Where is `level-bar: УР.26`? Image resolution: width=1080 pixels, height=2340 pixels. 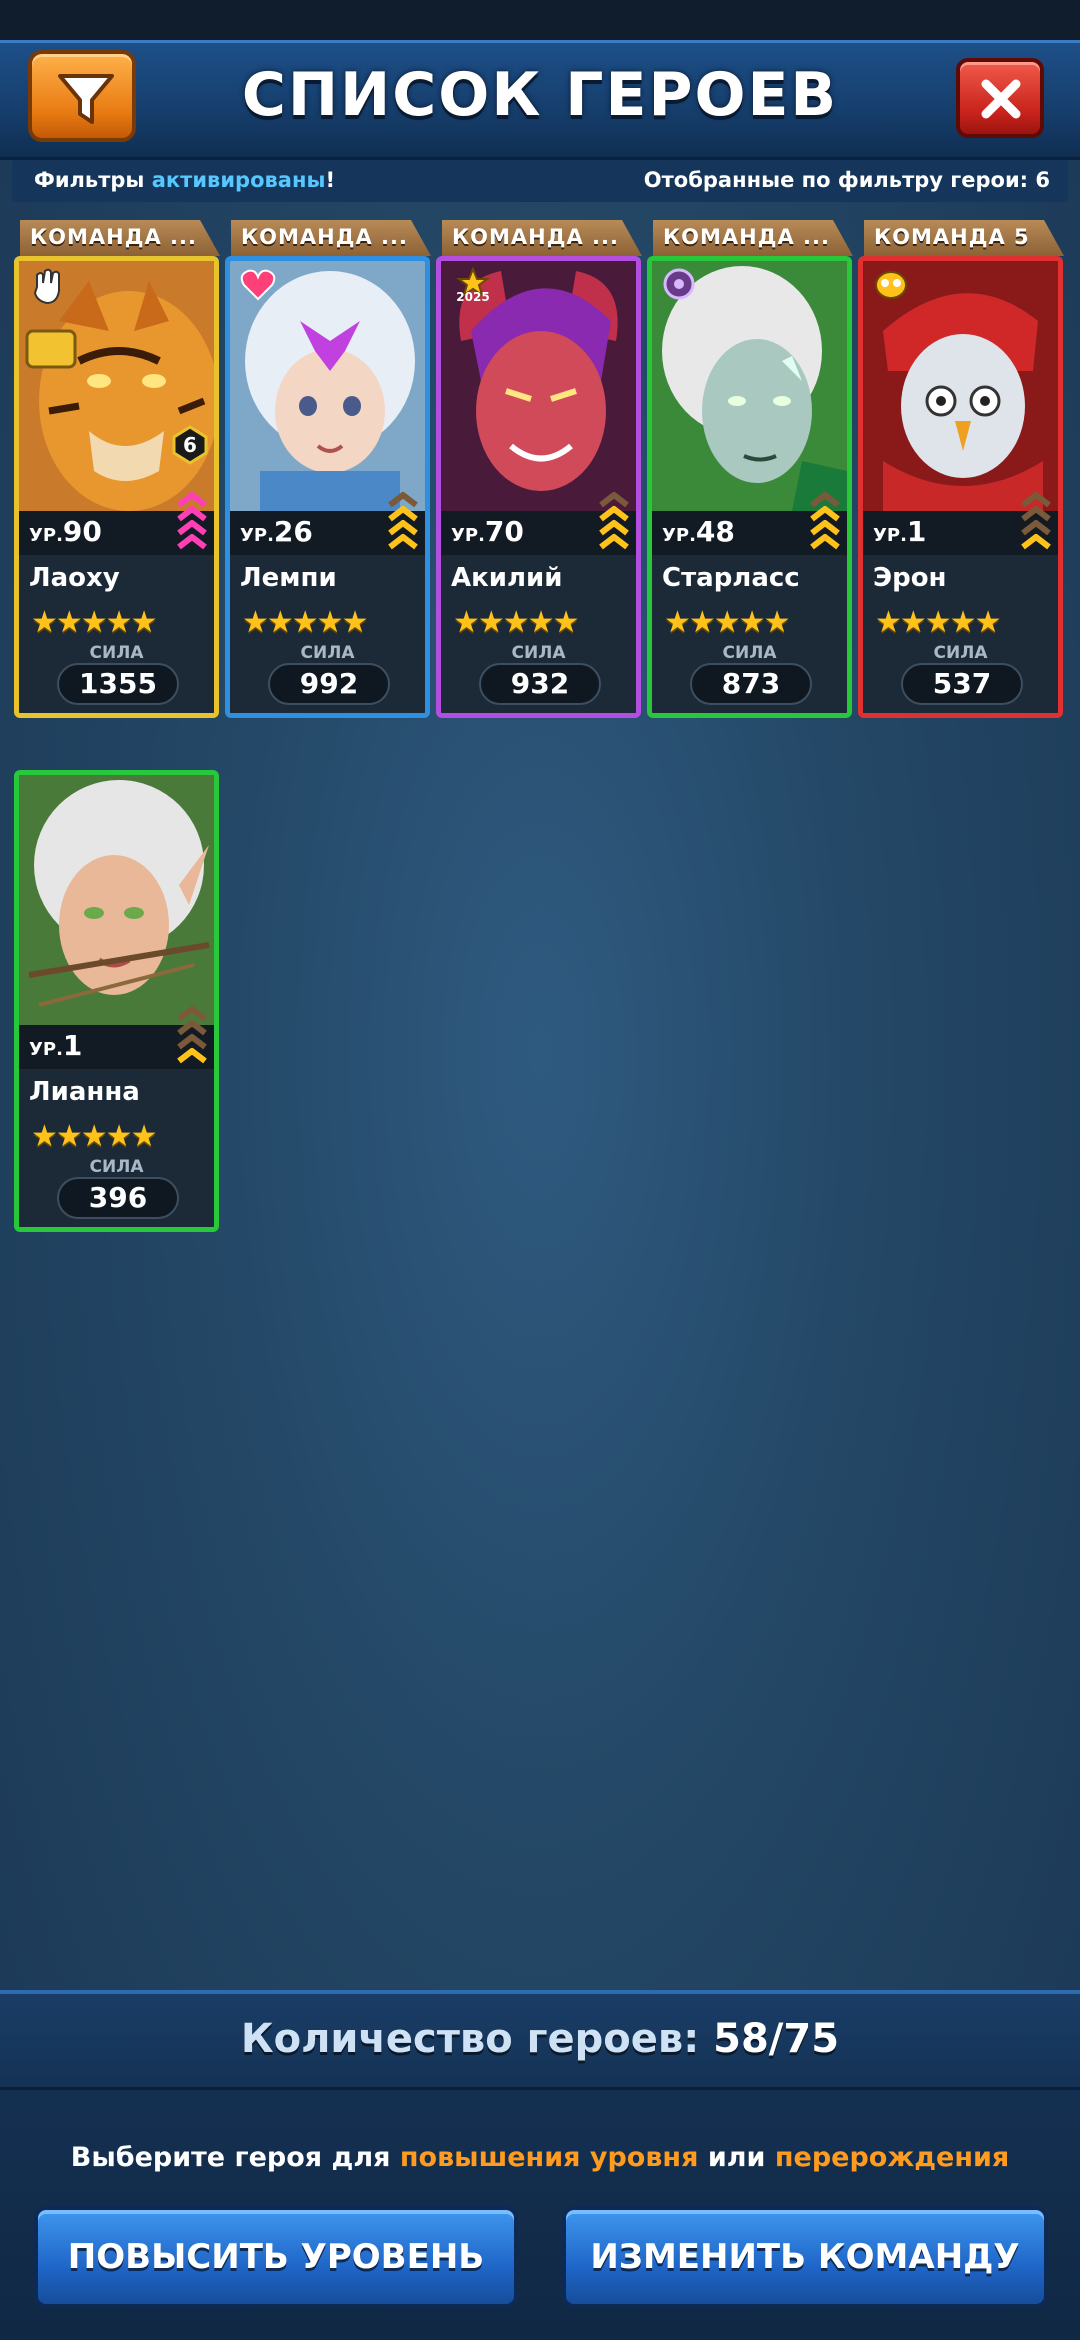
level-bar: УР.26 is located at coordinates (327, 523).